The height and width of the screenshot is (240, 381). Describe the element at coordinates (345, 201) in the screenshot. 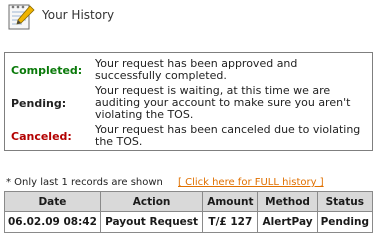

I see `column-header-status: Status` at that location.